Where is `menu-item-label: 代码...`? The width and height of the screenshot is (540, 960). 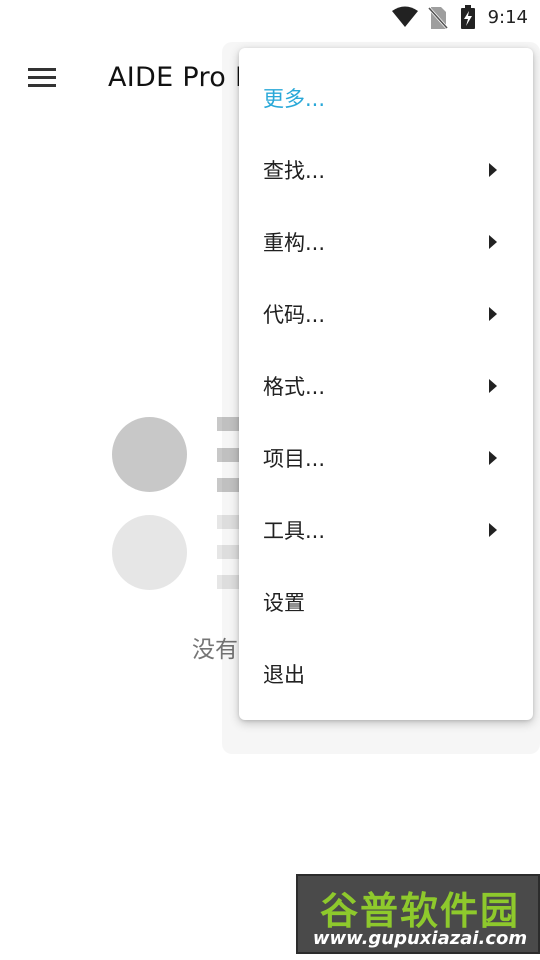 menu-item-label: 代码... is located at coordinates (294, 315).